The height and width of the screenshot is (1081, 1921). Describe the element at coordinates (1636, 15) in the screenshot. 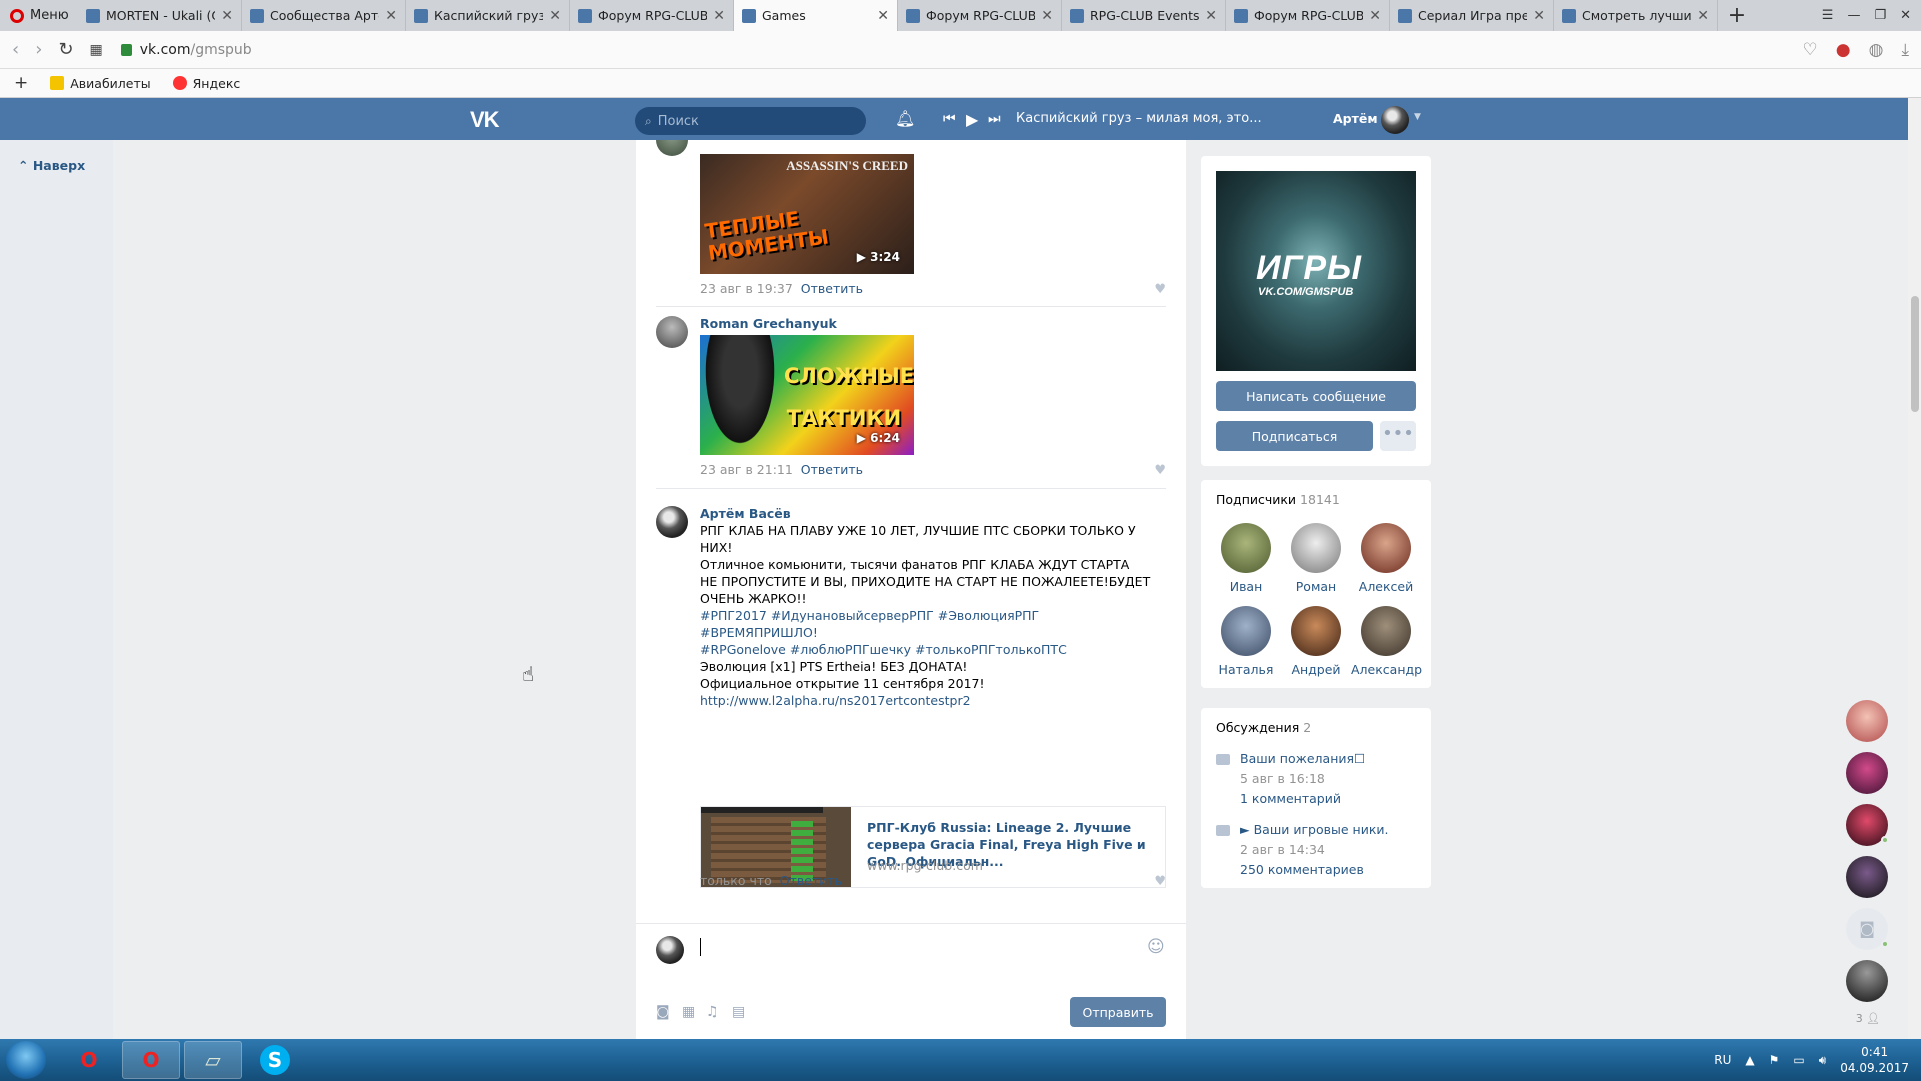

I see `browser-tab: Смотреть лучшие с ✕` at that location.